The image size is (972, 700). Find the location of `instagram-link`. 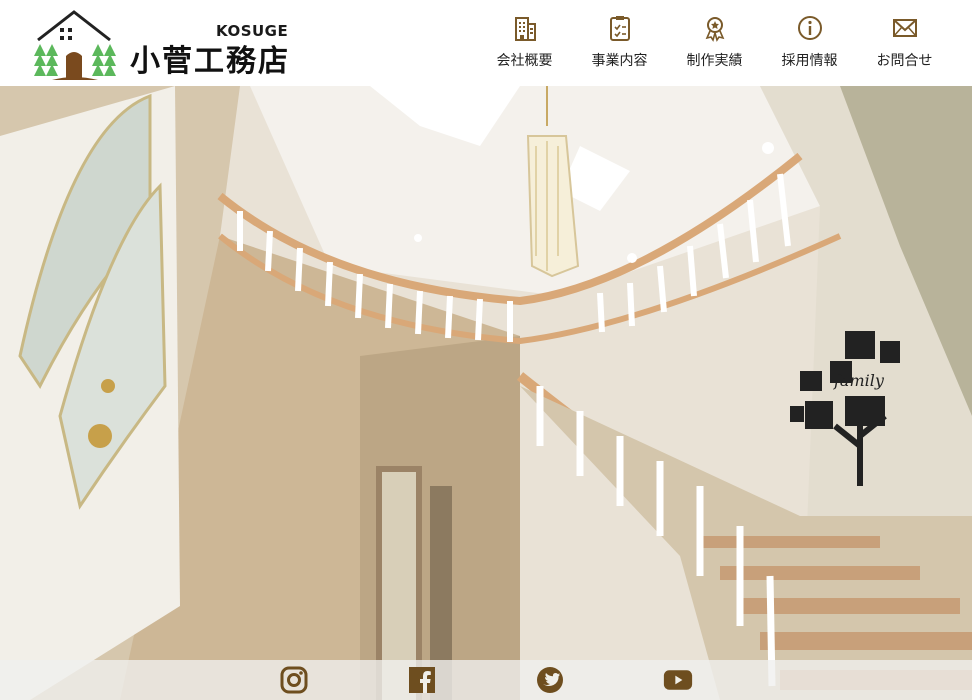

instagram-link is located at coordinates (294, 680).